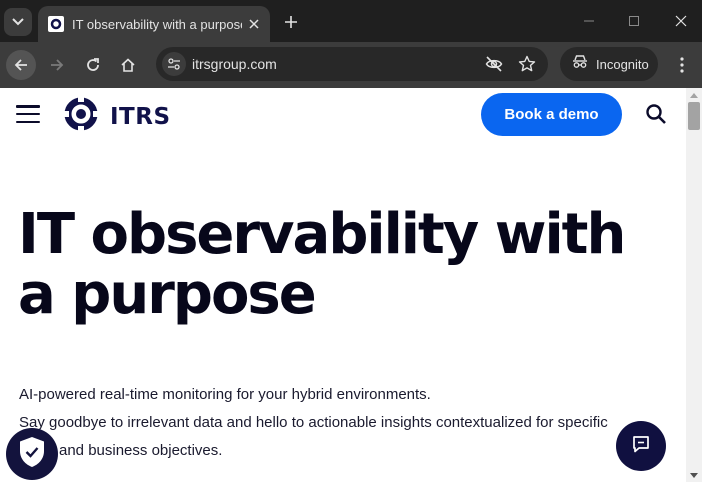 Image resolution: width=702 pixels, height=482 pixels. I want to click on hero-subtitle-line: and business objectives., so click(141, 450).